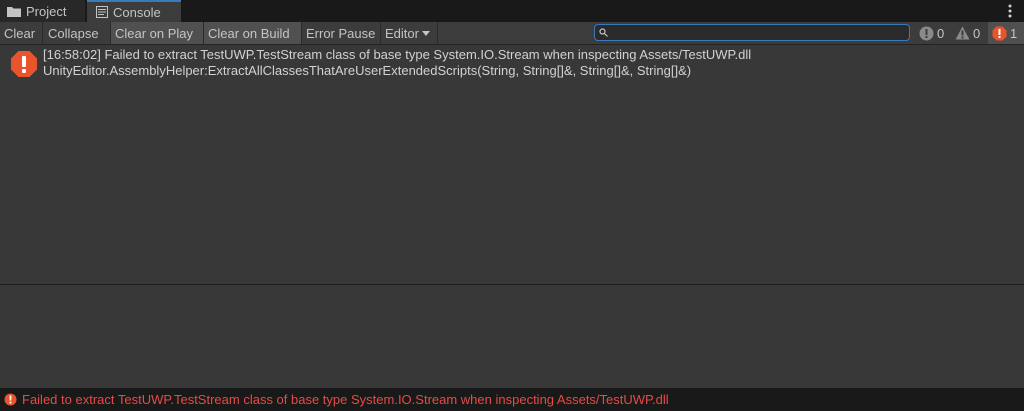 The height and width of the screenshot is (411, 1024). I want to click on clear-button: Clear, so click(21, 33).